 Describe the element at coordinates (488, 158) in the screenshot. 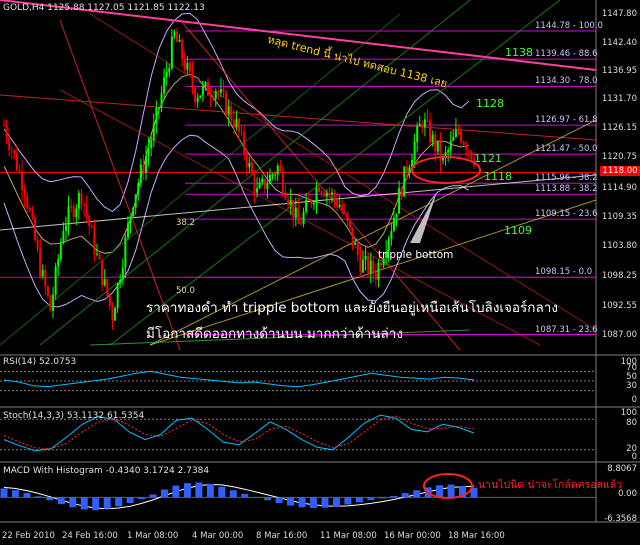

I see `level-label: 1121` at that location.